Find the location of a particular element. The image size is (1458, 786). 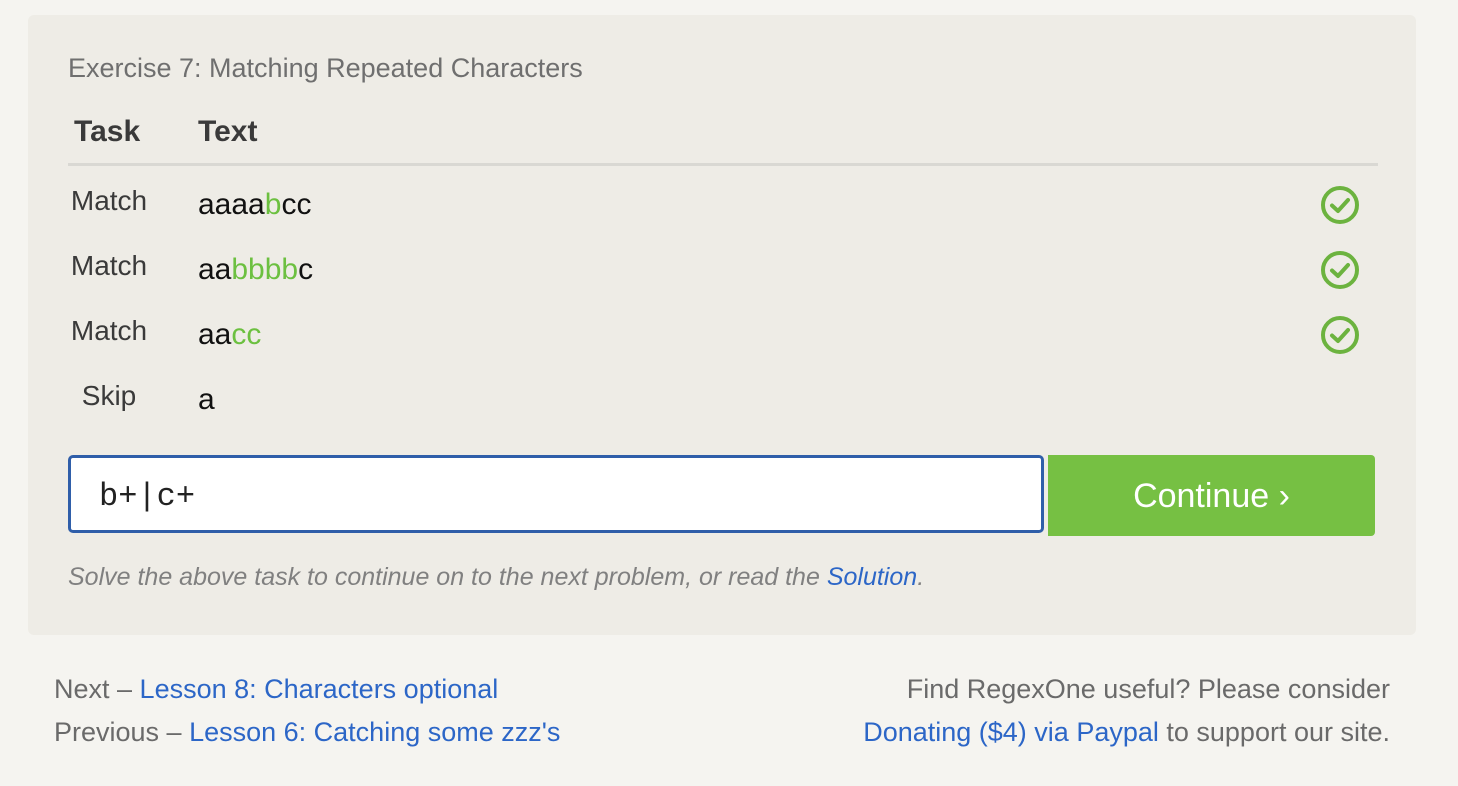

text-segment: c is located at coordinates (306, 269).